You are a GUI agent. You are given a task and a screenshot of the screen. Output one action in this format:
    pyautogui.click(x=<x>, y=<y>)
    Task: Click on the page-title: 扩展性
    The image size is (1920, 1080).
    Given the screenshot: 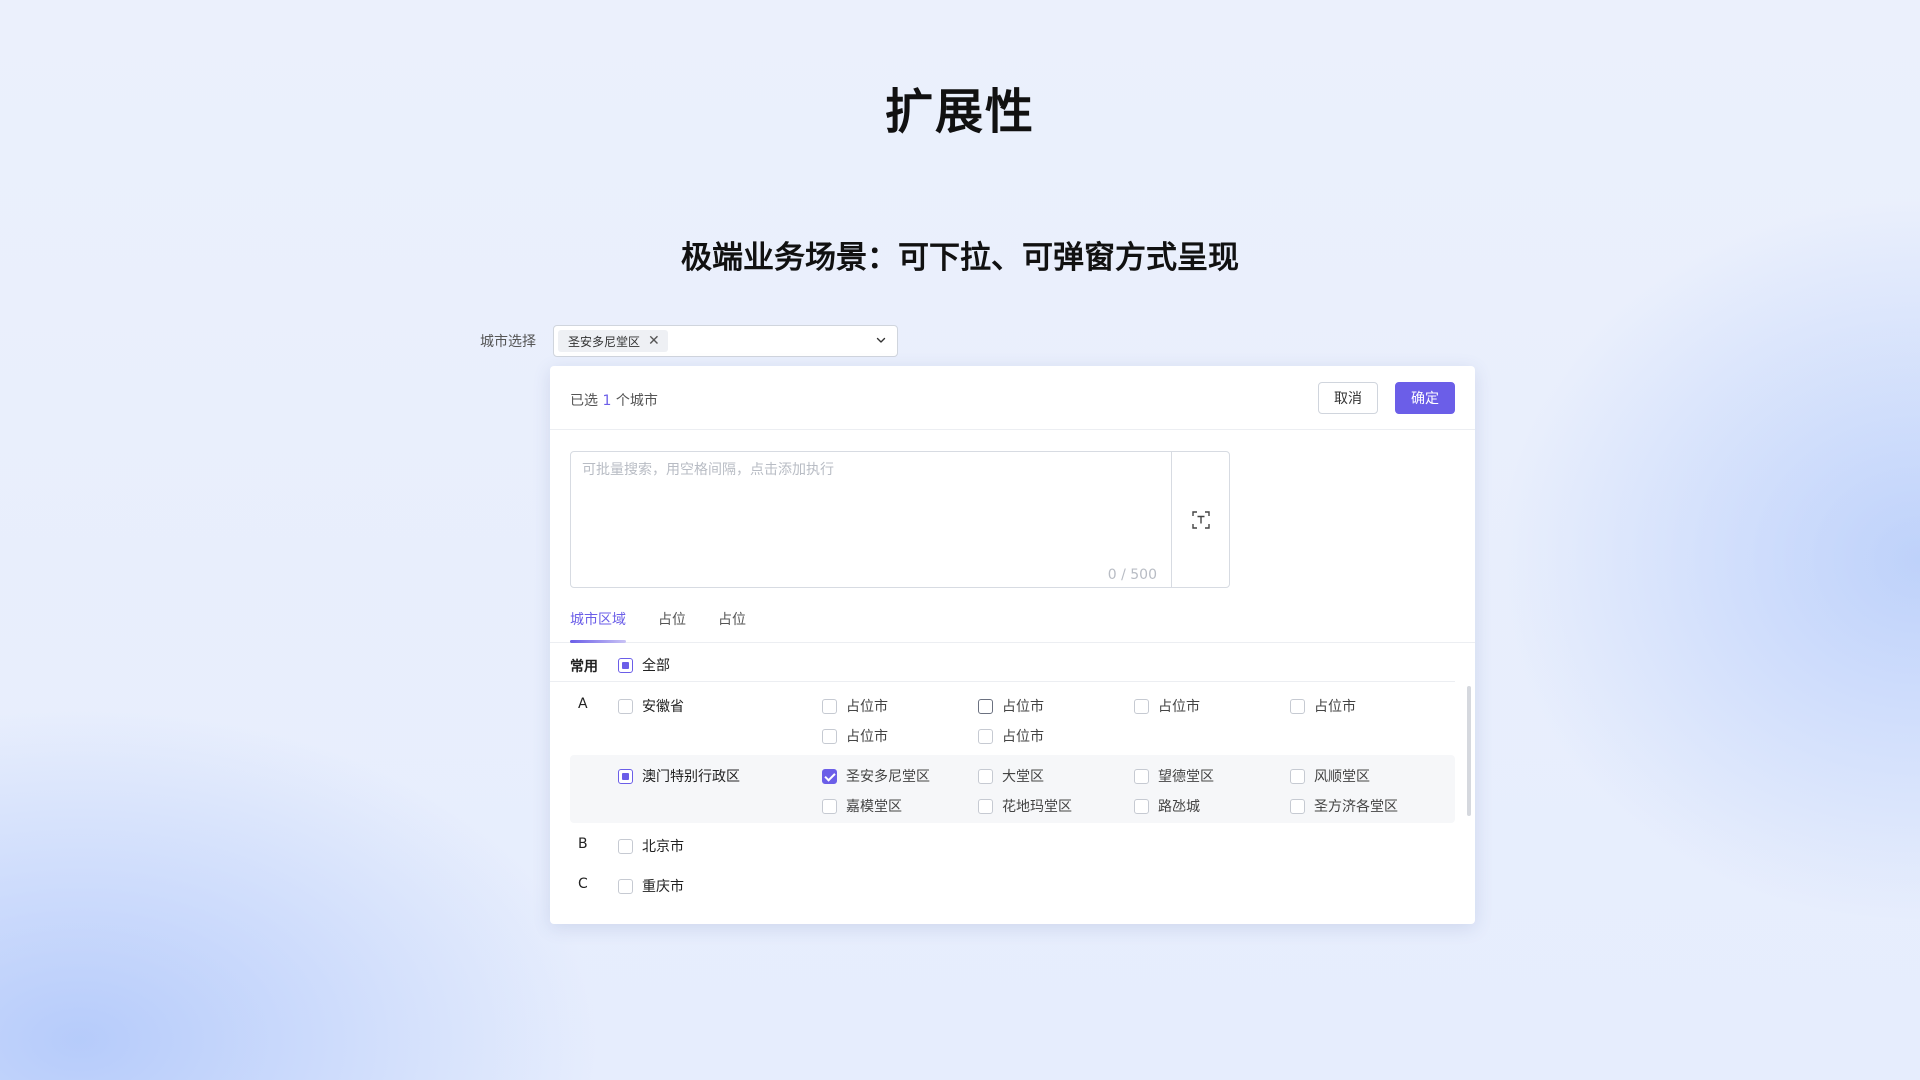 What is the action you would take?
    pyautogui.click(x=959, y=112)
    